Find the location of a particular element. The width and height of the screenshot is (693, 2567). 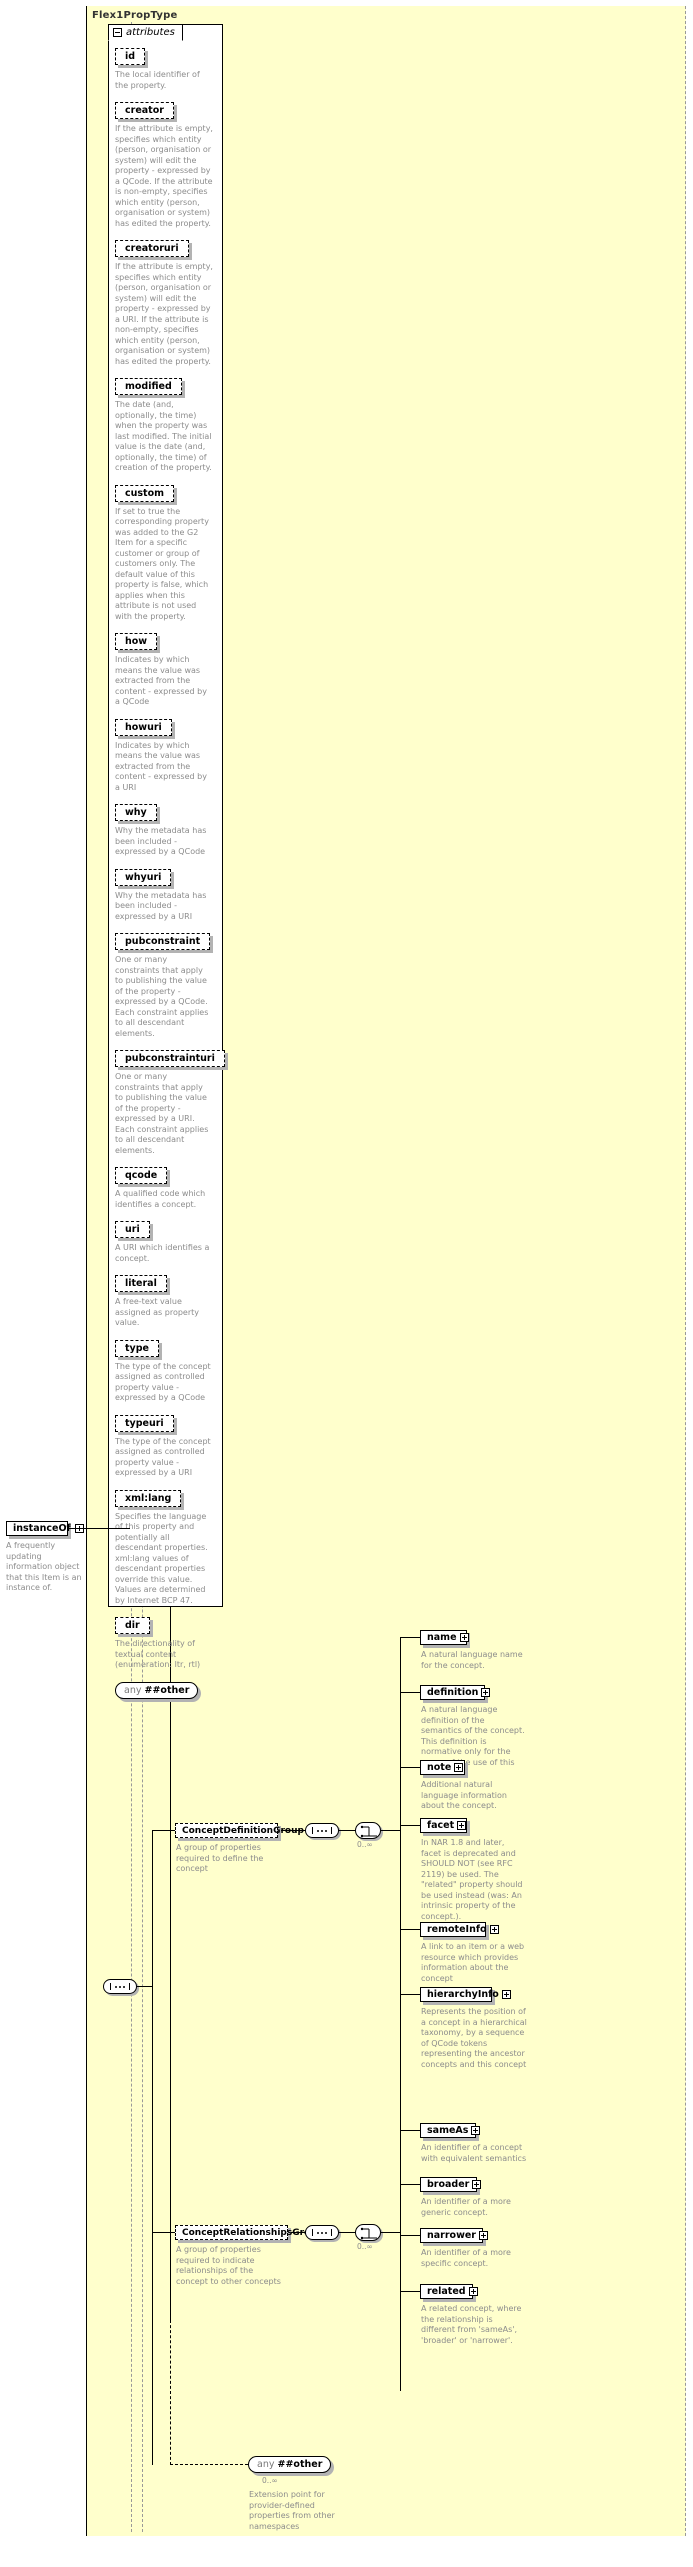

element-label: facet is located at coordinates (441, 1825).